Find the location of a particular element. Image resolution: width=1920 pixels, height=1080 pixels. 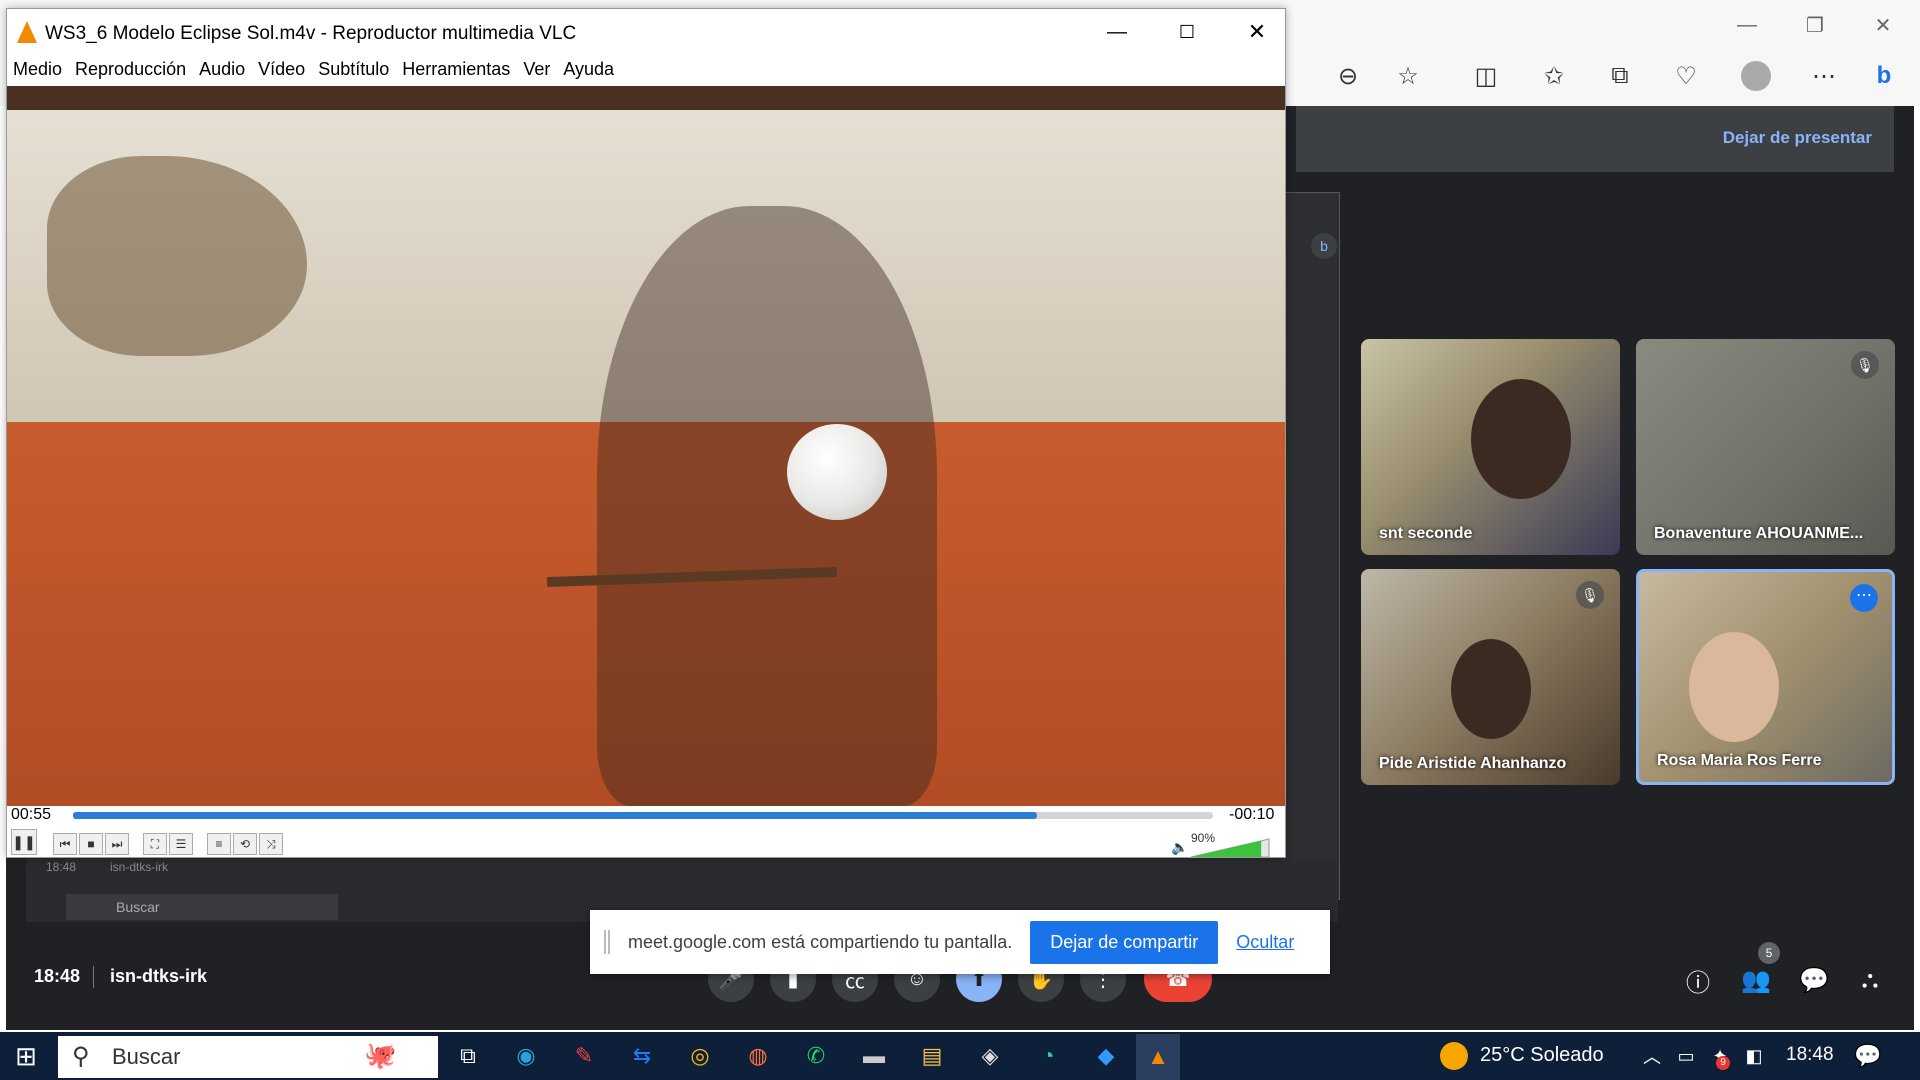

next-button: ⏭ is located at coordinates (117, 844).